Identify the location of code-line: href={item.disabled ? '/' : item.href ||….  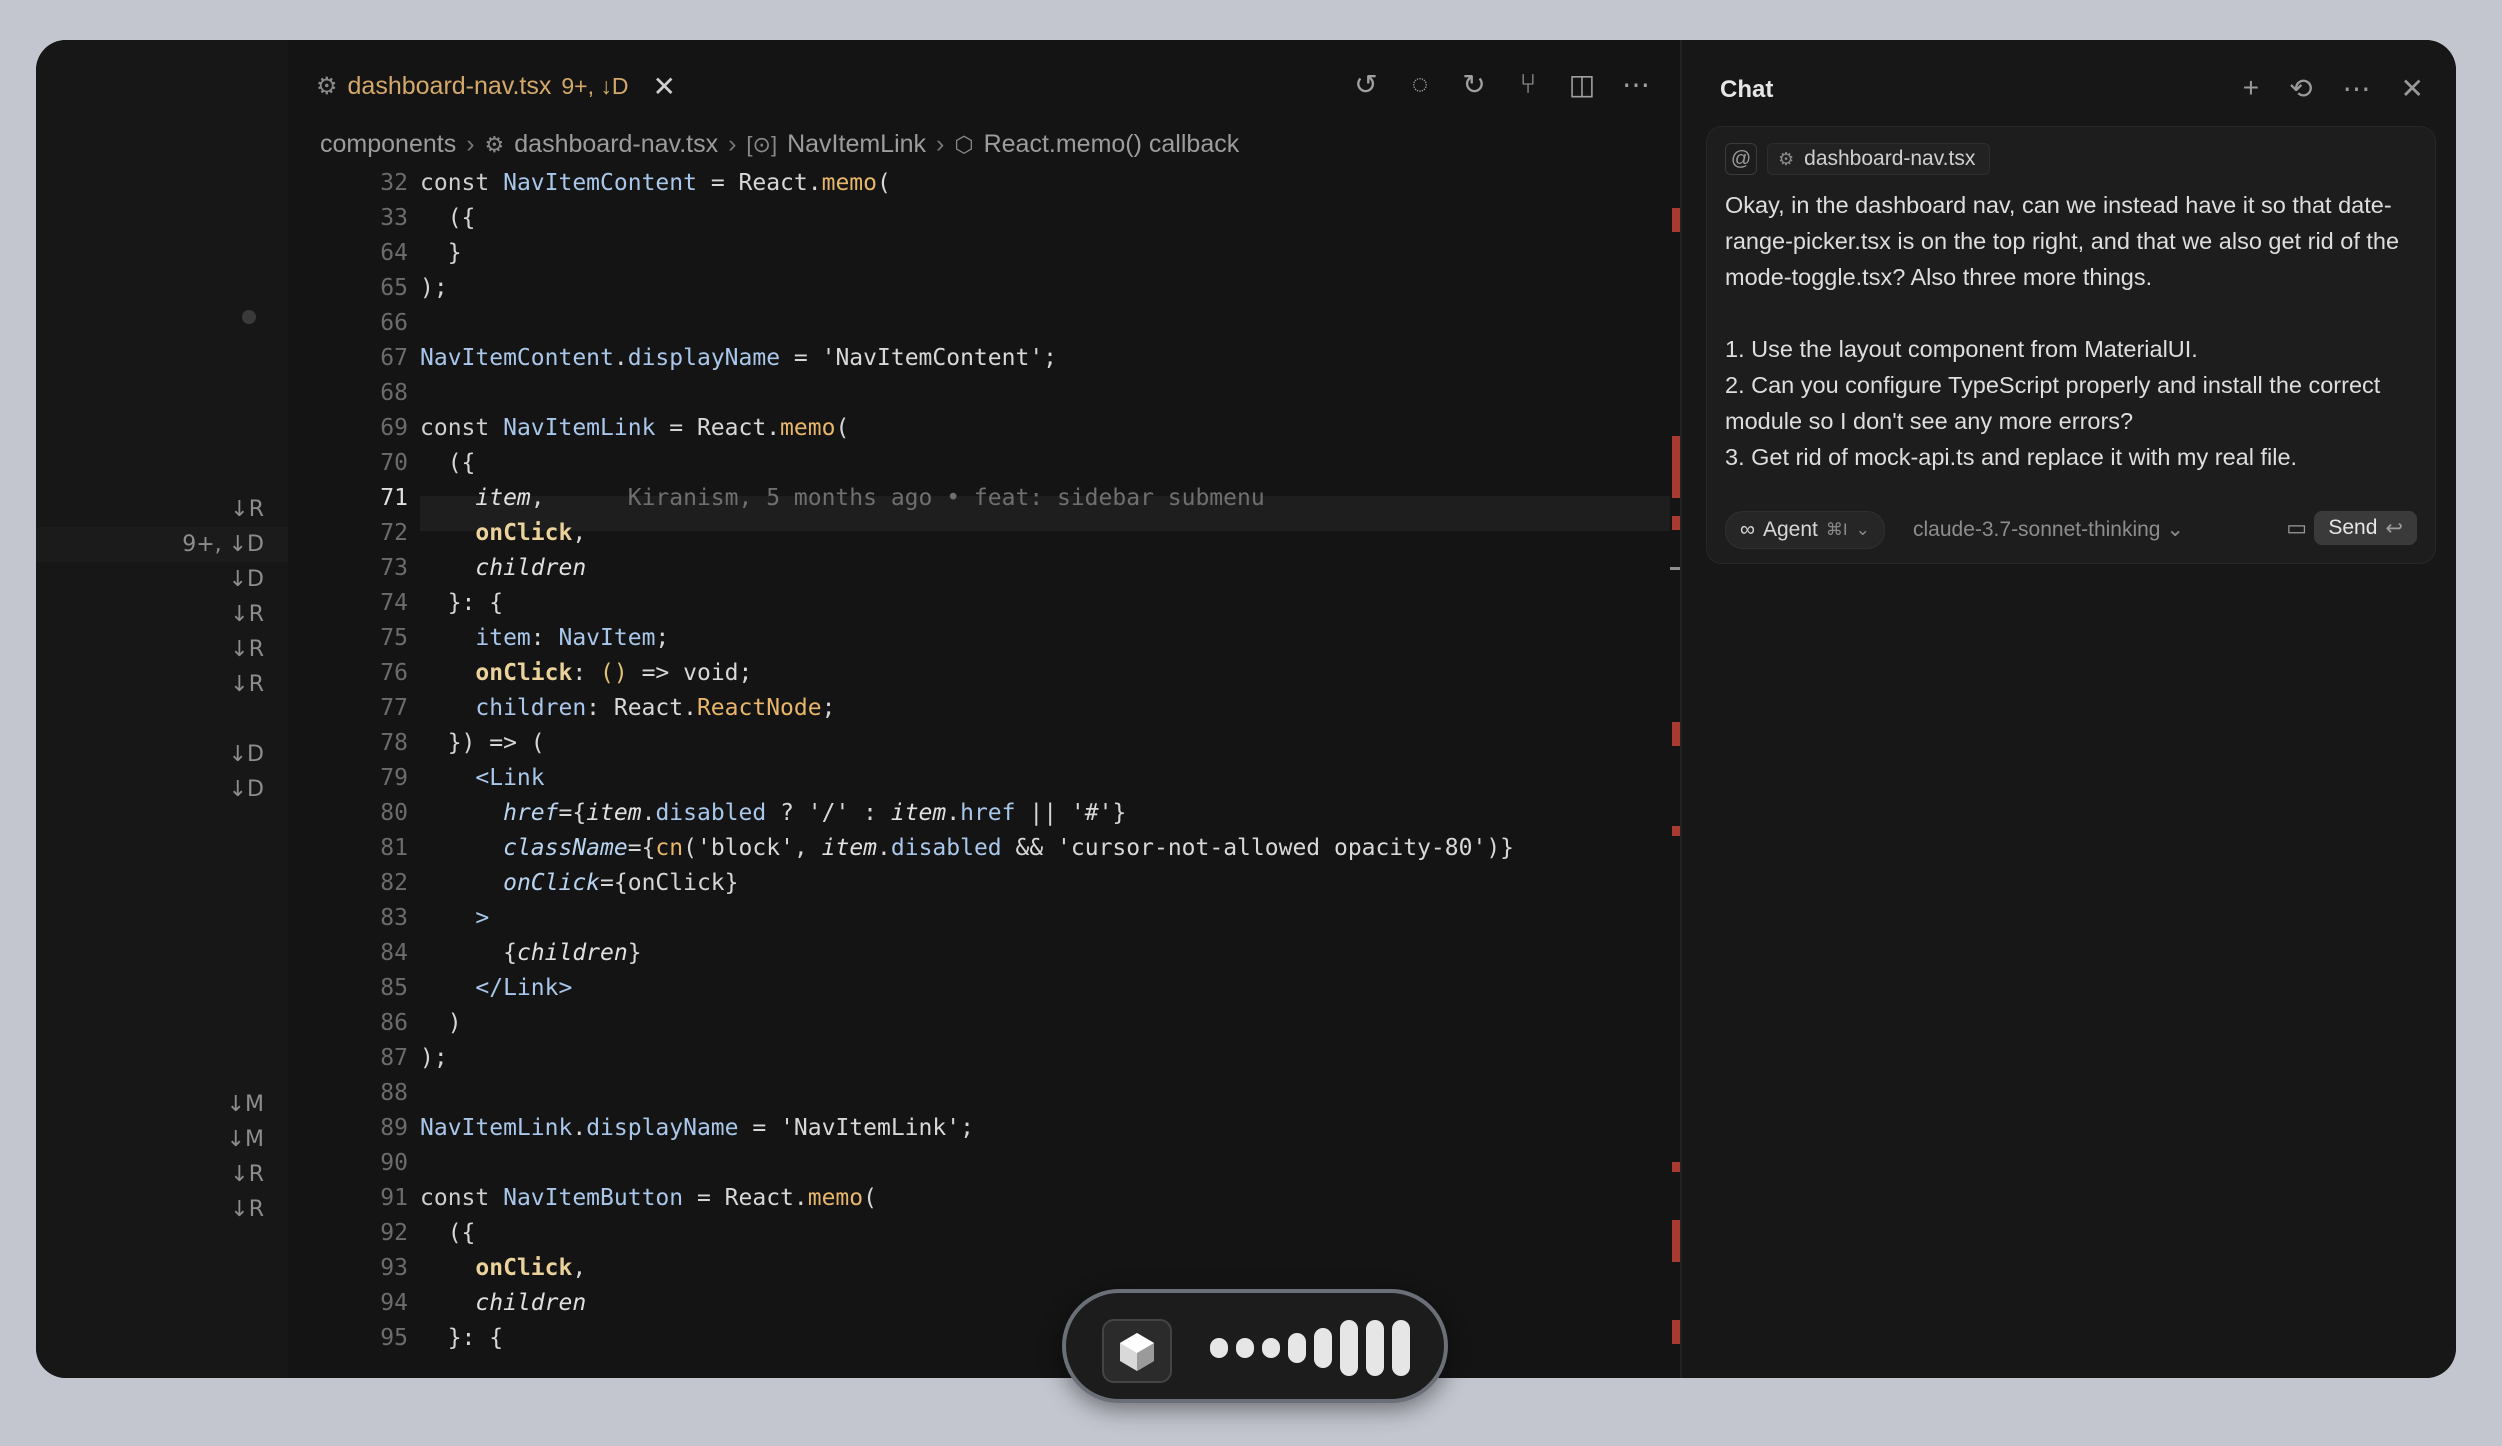
(815, 813).